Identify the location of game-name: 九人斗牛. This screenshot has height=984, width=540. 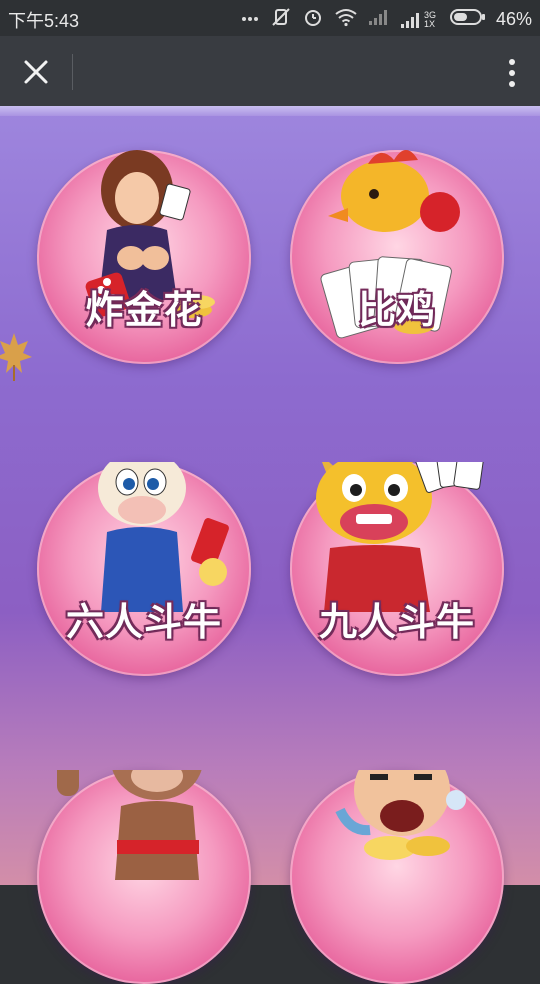
(396, 622).